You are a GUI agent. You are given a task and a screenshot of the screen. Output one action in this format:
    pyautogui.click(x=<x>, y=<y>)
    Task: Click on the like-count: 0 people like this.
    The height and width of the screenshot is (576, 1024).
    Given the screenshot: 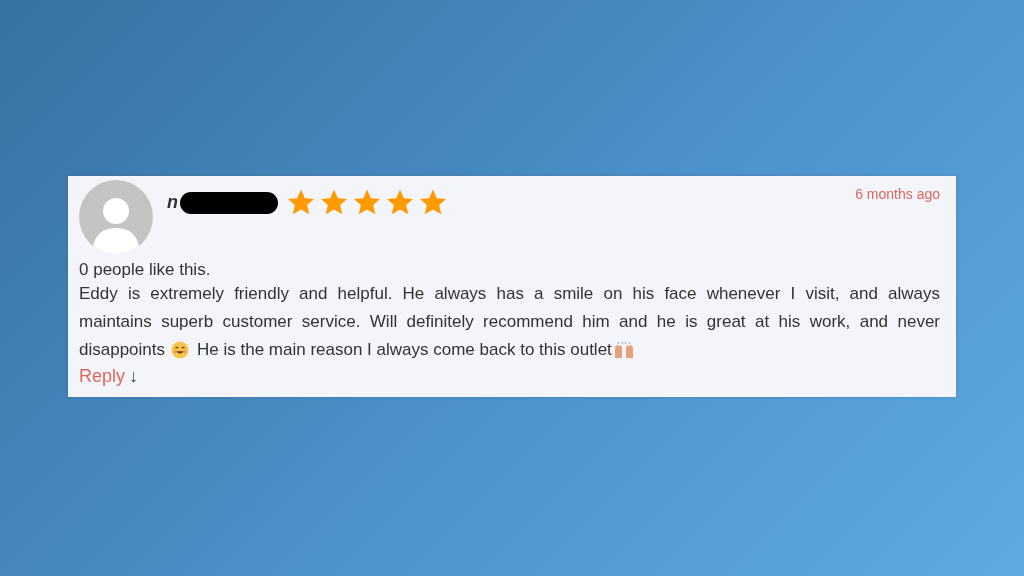 What is the action you would take?
    pyautogui.click(x=145, y=270)
    